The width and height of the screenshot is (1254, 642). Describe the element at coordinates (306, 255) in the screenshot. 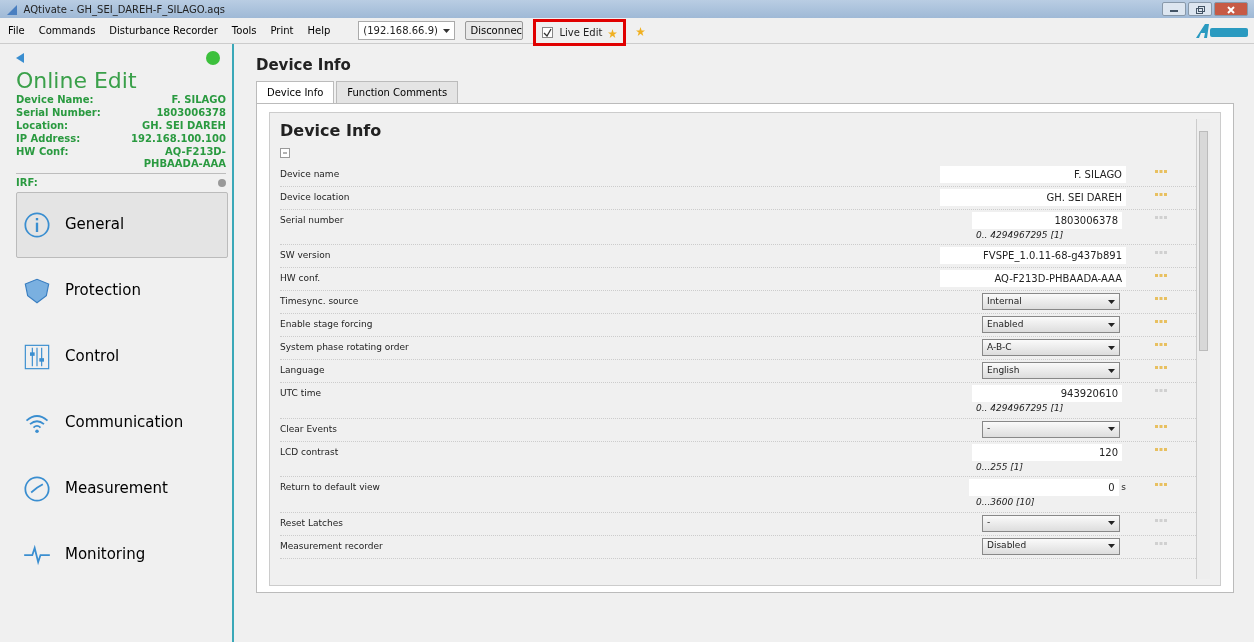

I see `field-label: SW version` at that location.